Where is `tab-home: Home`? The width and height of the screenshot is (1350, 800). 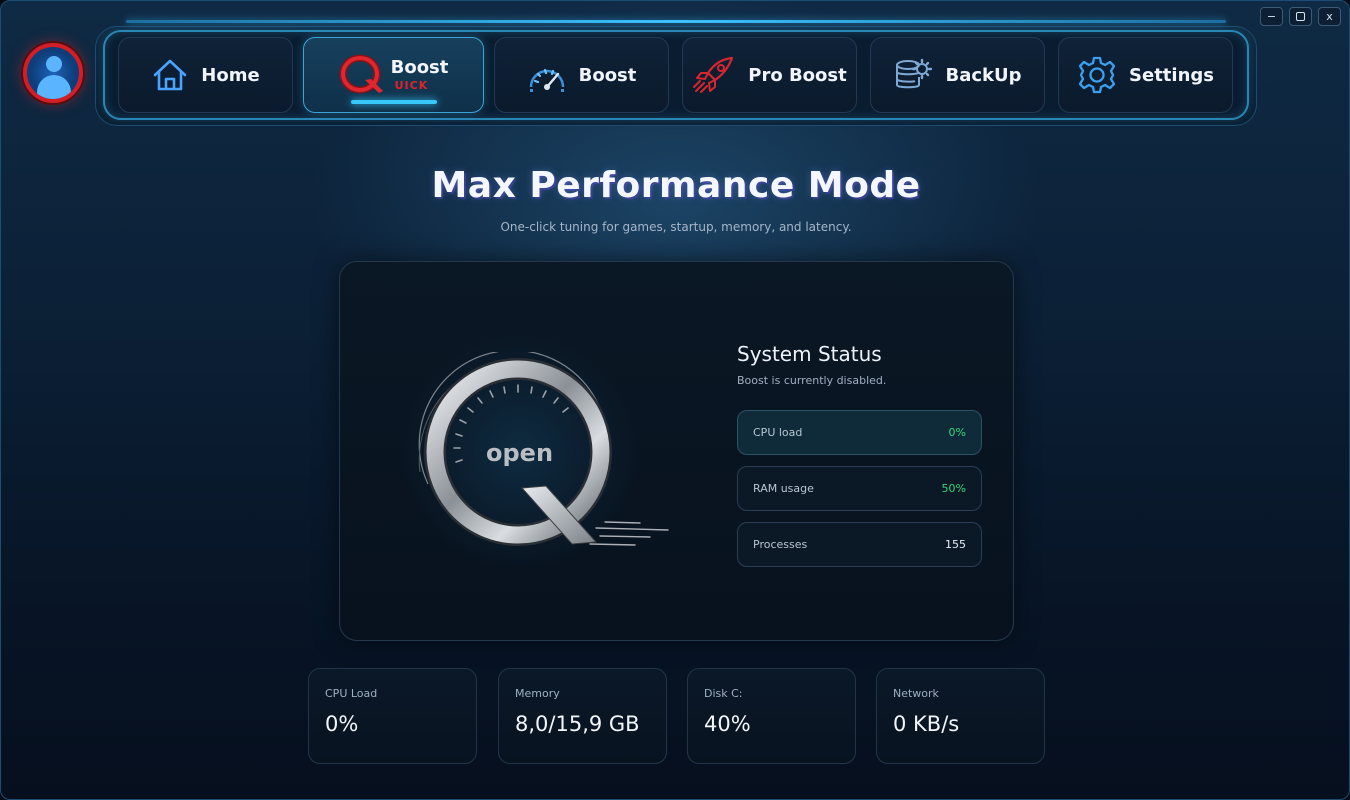 tab-home: Home is located at coordinates (205, 75).